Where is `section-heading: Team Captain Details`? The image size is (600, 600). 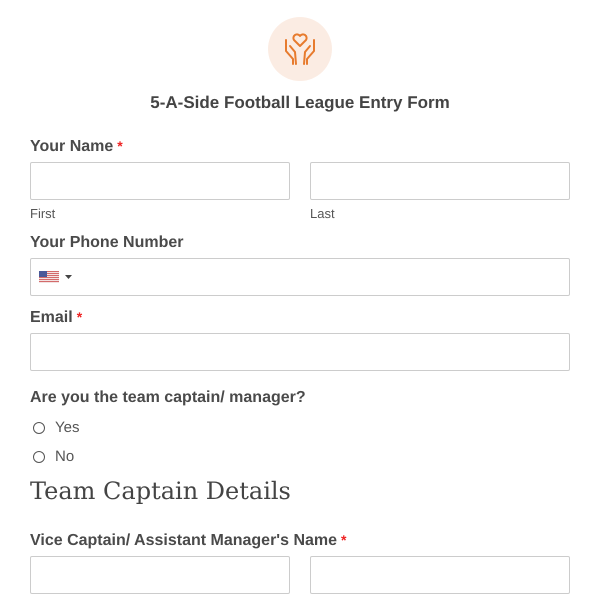
section-heading: Team Captain Details is located at coordinates (160, 491).